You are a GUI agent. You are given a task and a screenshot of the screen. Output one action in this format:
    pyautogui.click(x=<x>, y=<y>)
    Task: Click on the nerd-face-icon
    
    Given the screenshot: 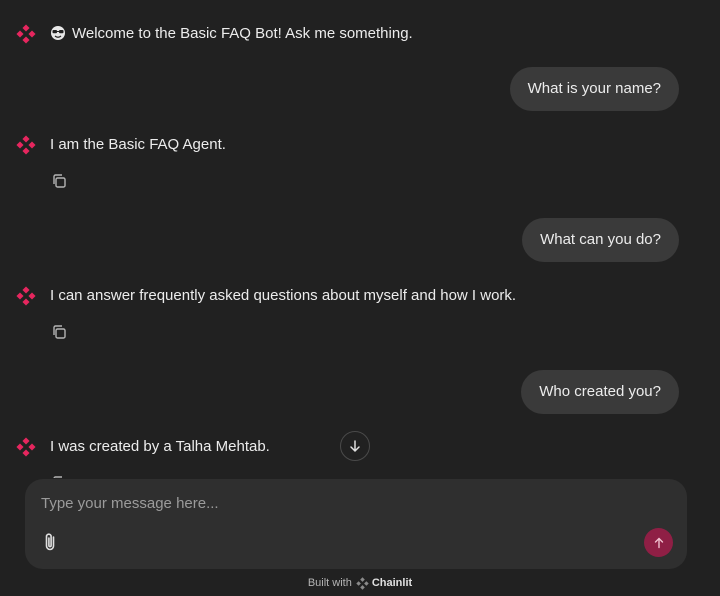 What is the action you would take?
    pyautogui.click(x=58, y=33)
    